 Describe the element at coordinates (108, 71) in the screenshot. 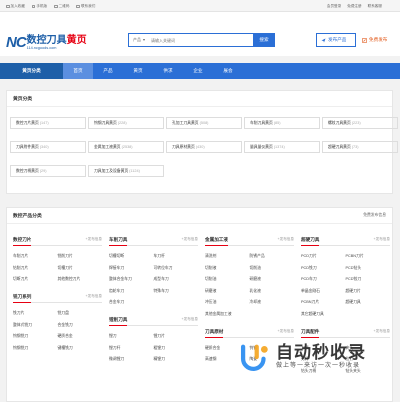

I see `nav-item-products: 产品` at that location.